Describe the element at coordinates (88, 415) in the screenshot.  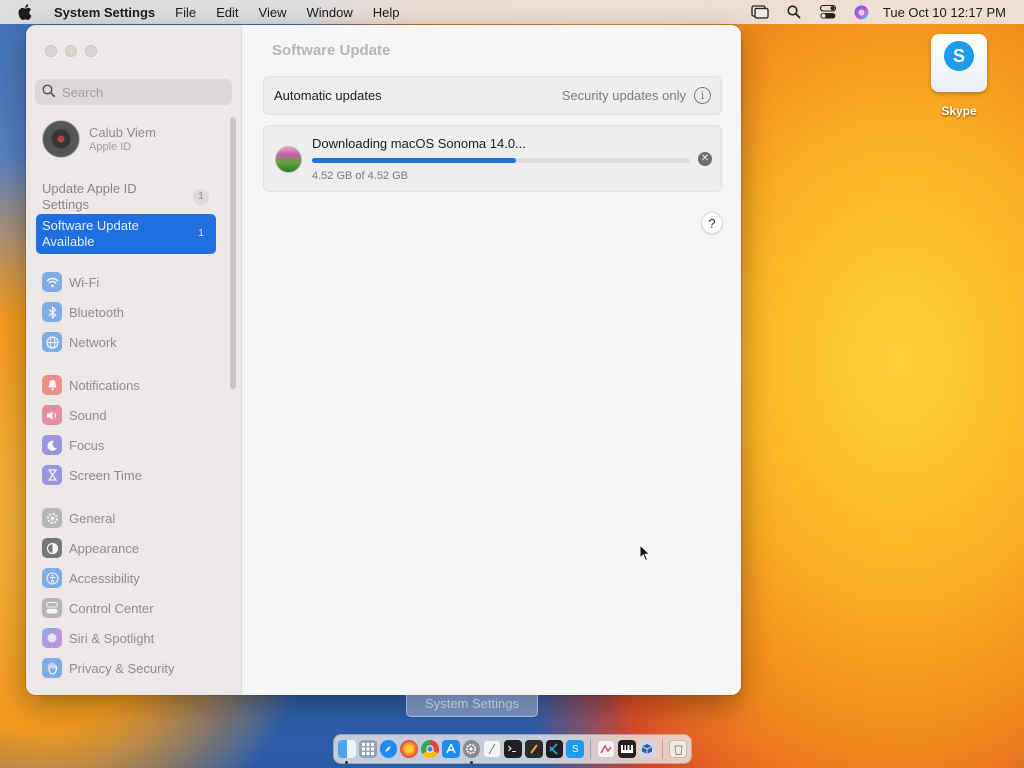
I see `sidebar-item-label: Sound` at that location.